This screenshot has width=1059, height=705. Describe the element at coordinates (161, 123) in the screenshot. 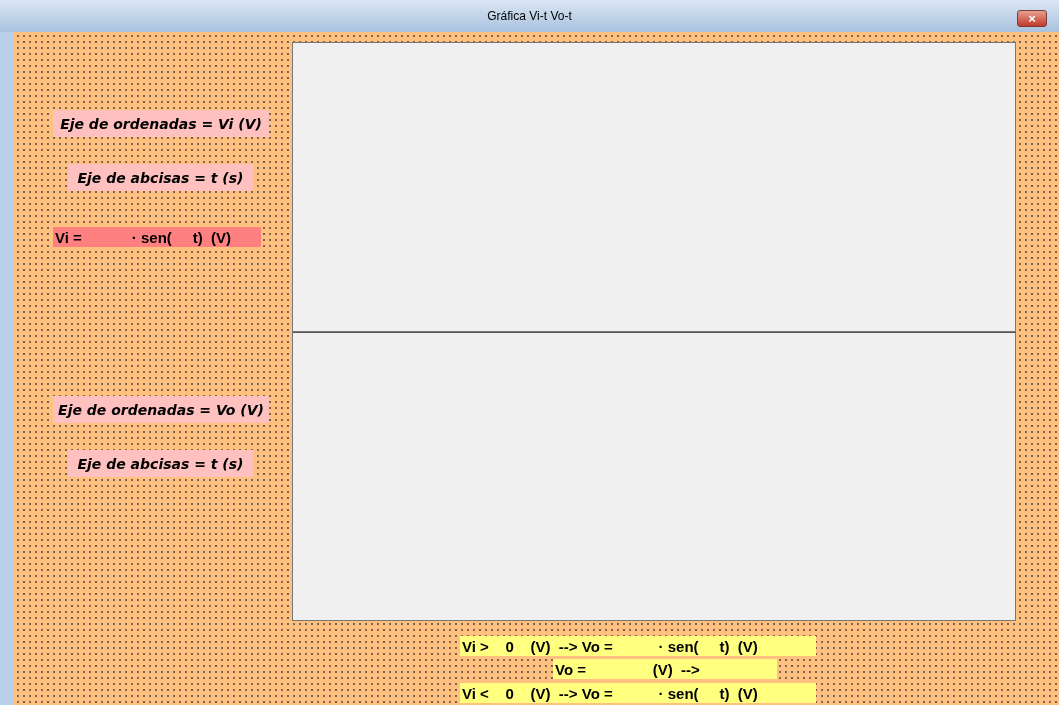

I see `axis-label: Eje de ordenadas = Vi (V)` at that location.